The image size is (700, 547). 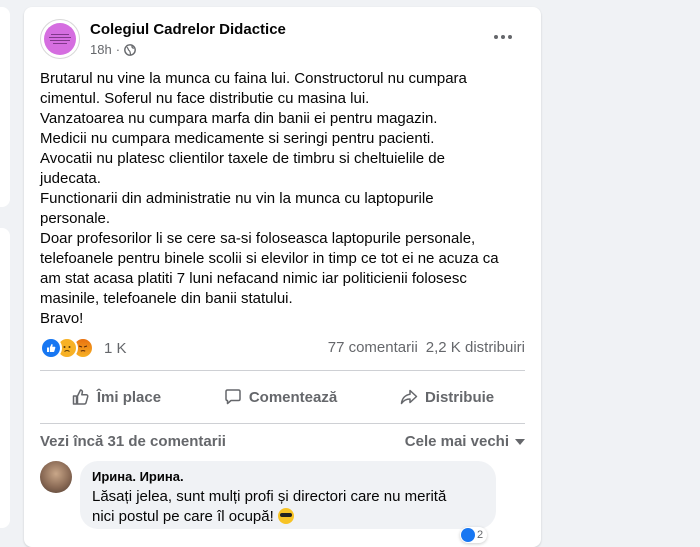 I want to click on globe-icon, so click(x=130, y=49).